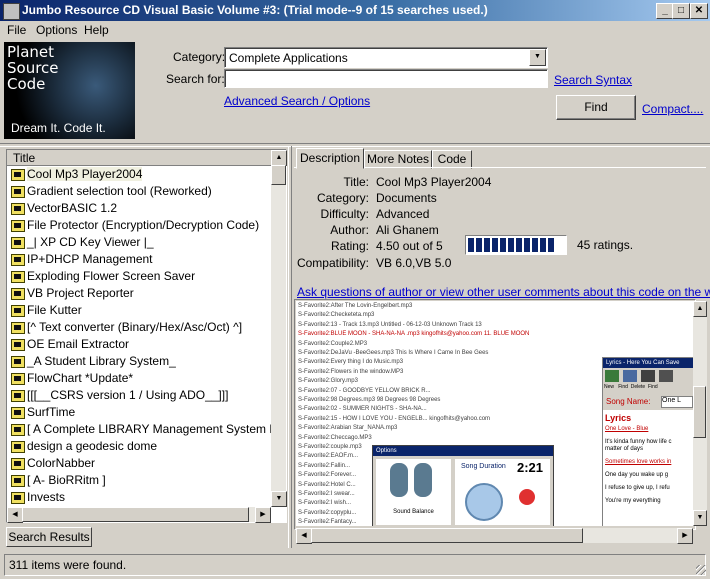 Image resolution: width=710 pixels, height=579 pixels. Describe the element at coordinates (139, 412) in the screenshot. I see `list-item: SurfTime` at that location.